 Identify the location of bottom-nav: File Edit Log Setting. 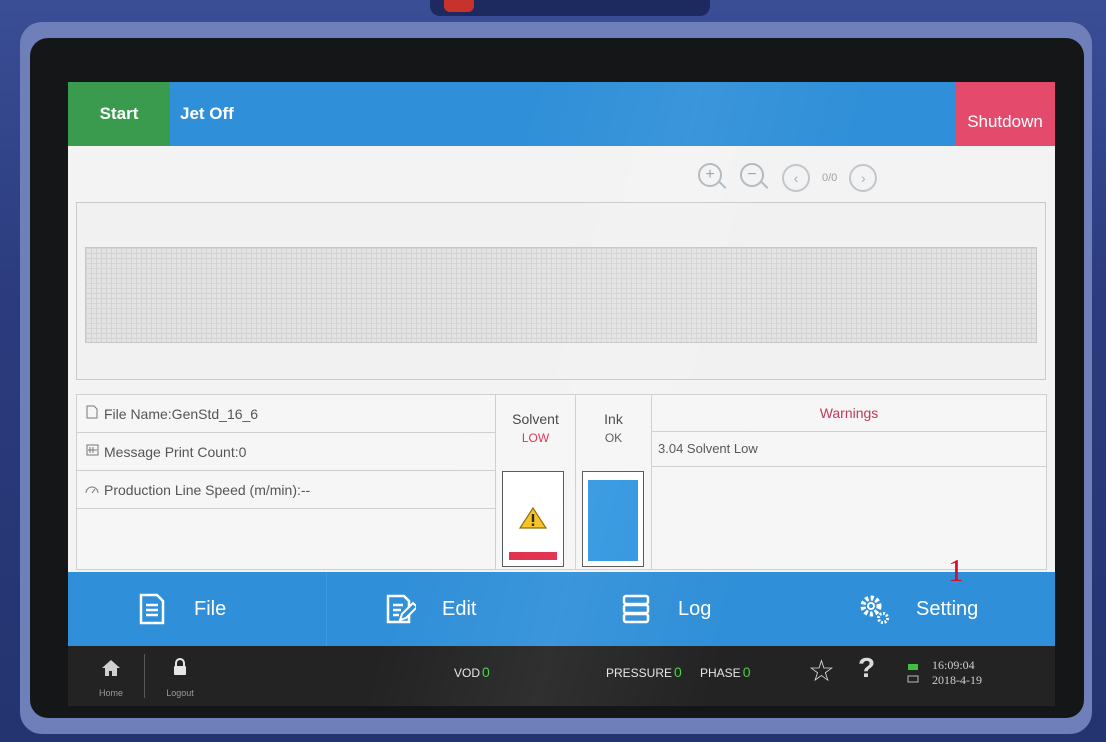
(561, 609).